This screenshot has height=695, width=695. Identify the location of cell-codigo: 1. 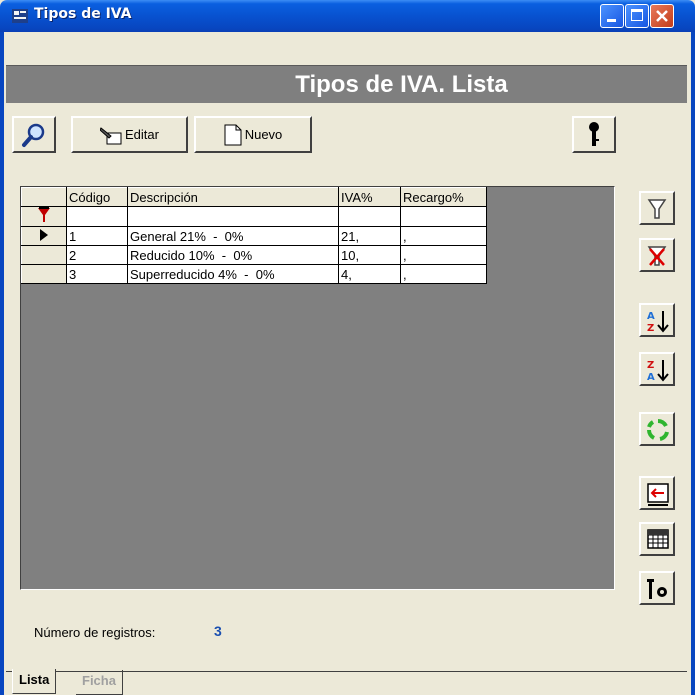
(97, 236).